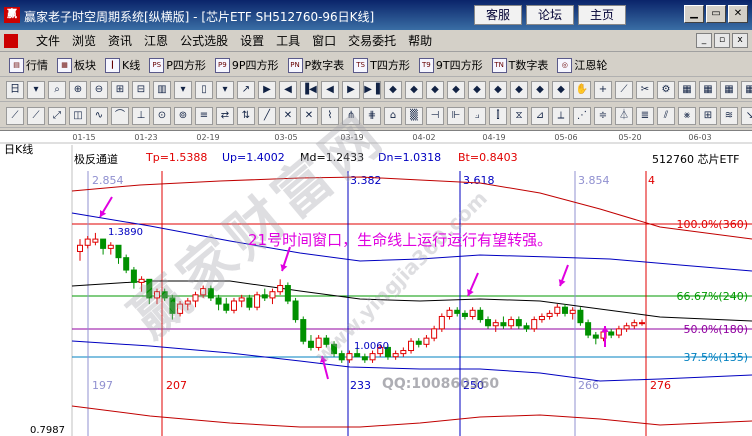 The image size is (752, 436). Describe the element at coordinates (519, 116) in the screenshot. I see `analysis-tool-icon: ⧖` at that location.